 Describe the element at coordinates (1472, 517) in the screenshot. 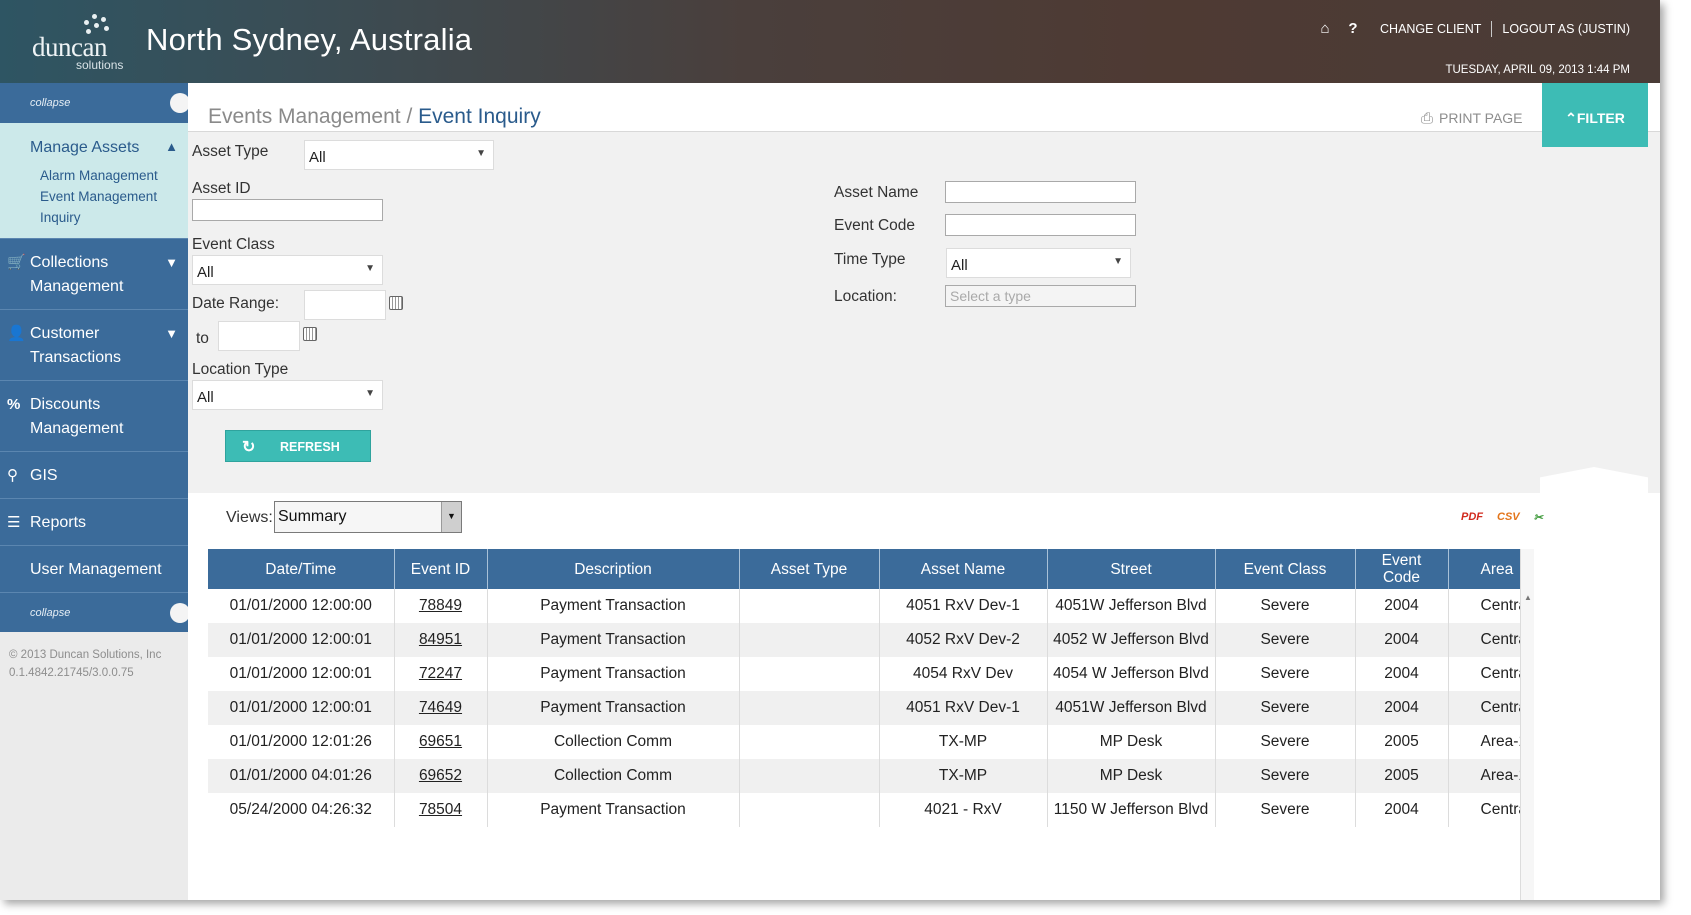

I see `pdf-export-icon: PDF` at that location.